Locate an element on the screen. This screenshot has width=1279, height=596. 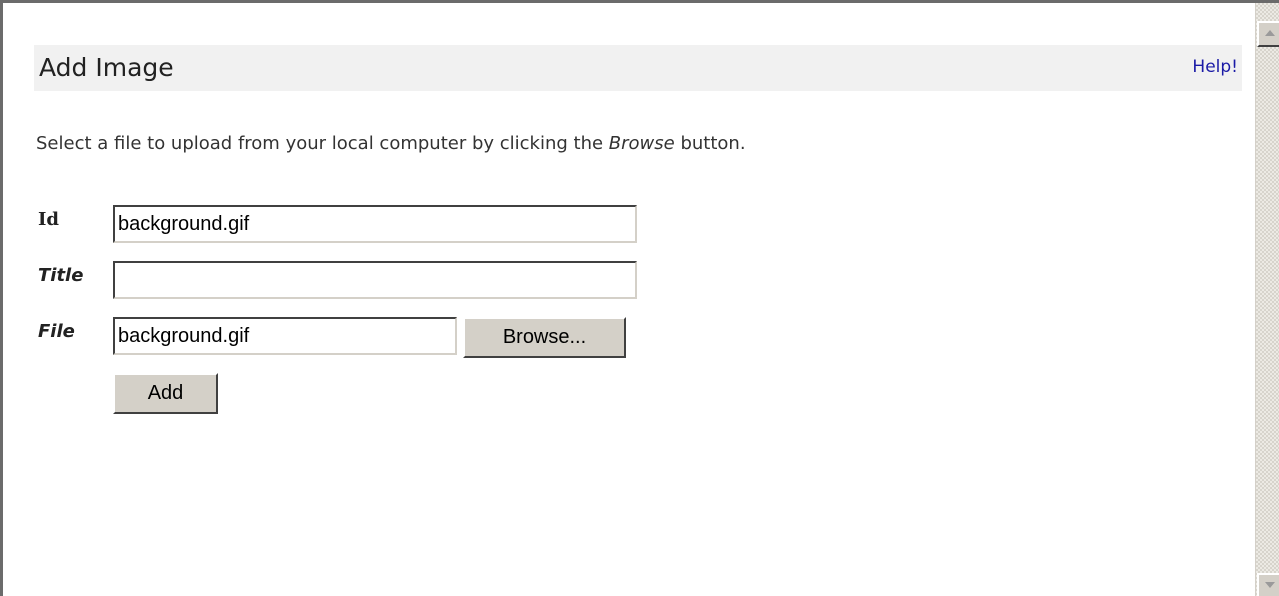
scroll-down-arrow-icon is located at coordinates (1270, 585).